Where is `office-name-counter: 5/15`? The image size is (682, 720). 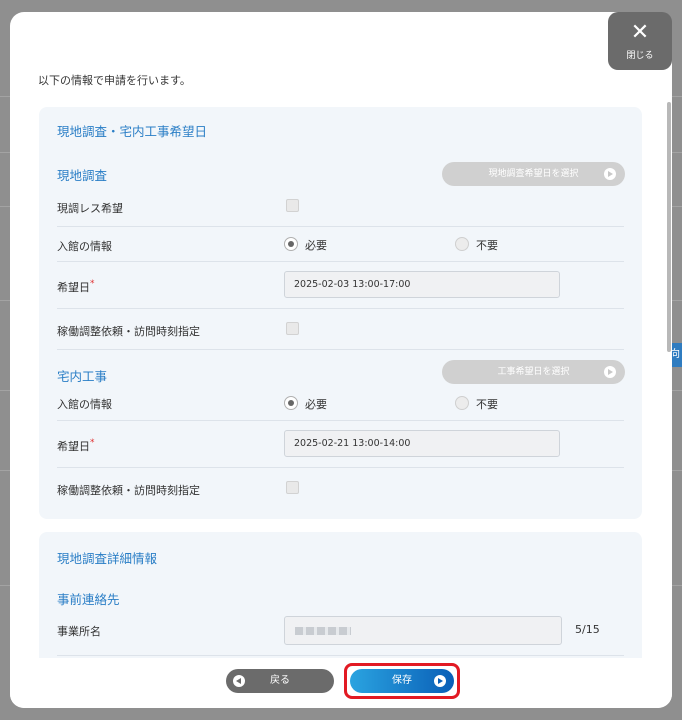 office-name-counter: 5/15 is located at coordinates (587, 629).